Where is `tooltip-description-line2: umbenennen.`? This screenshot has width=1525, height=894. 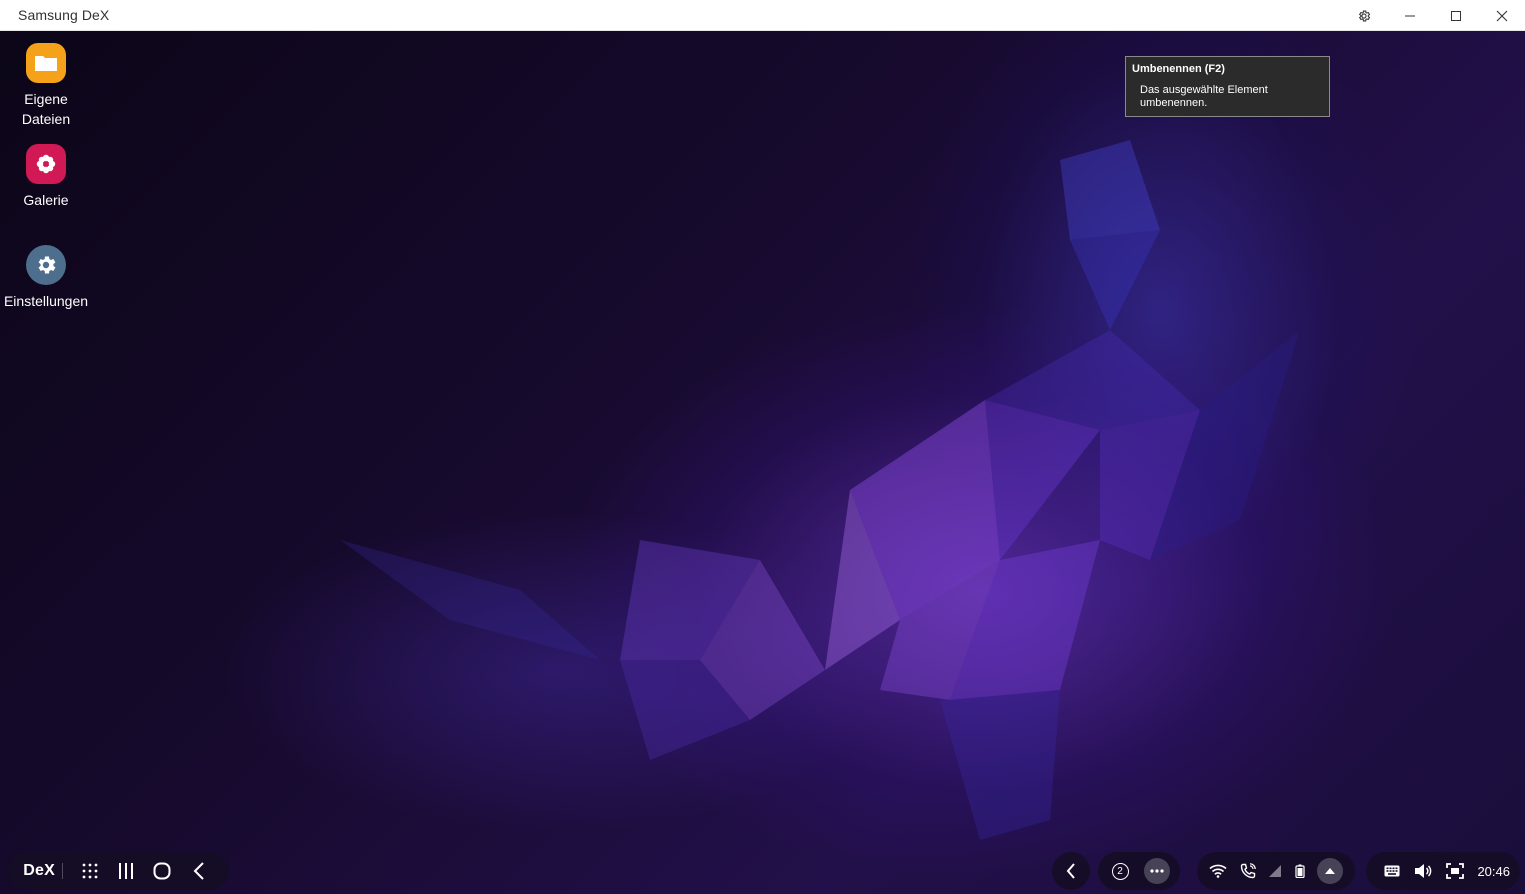
tooltip-description-line2: umbenennen. is located at coordinates (1174, 103).